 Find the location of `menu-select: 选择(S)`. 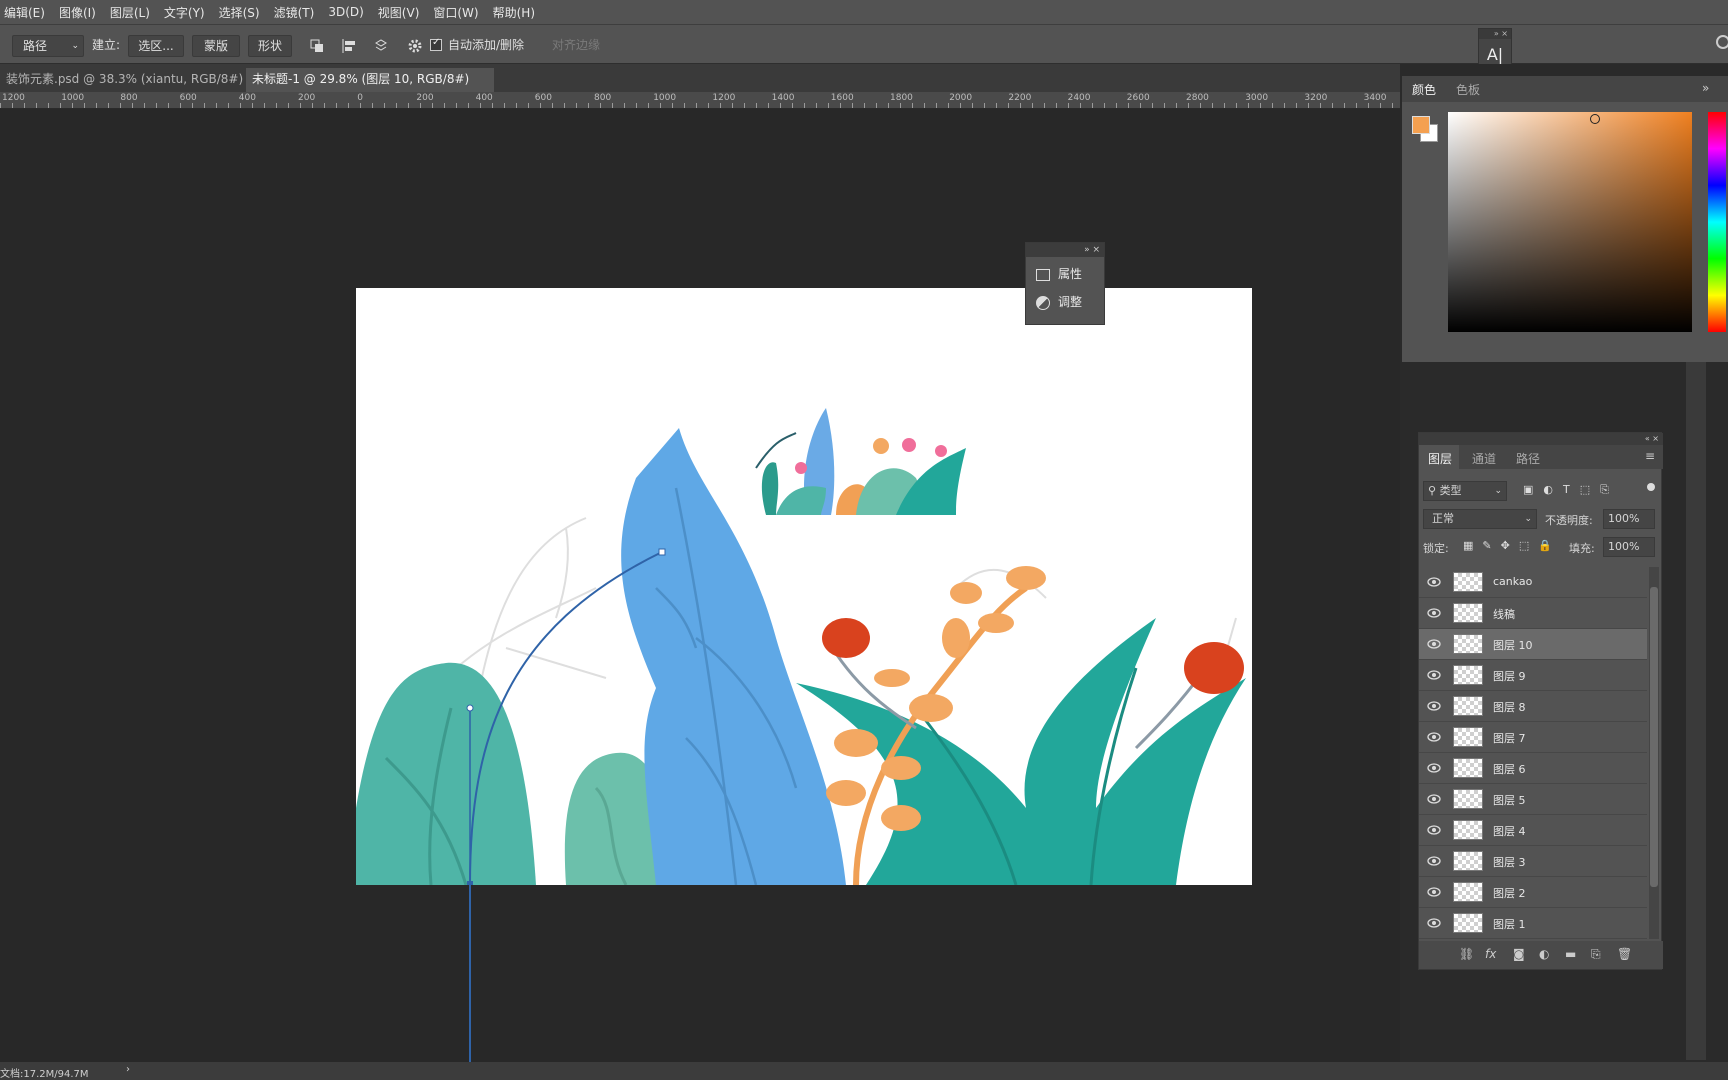

menu-select: 选择(S) is located at coordinates (239, 12).